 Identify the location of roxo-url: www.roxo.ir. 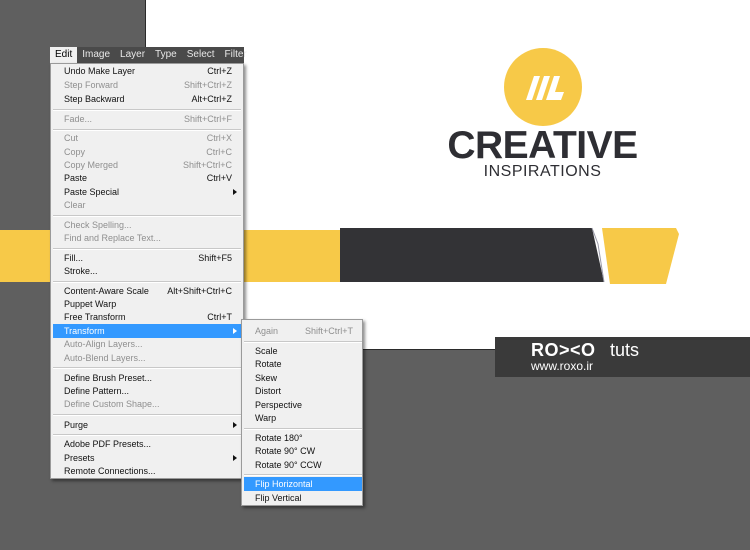
(562, 366).